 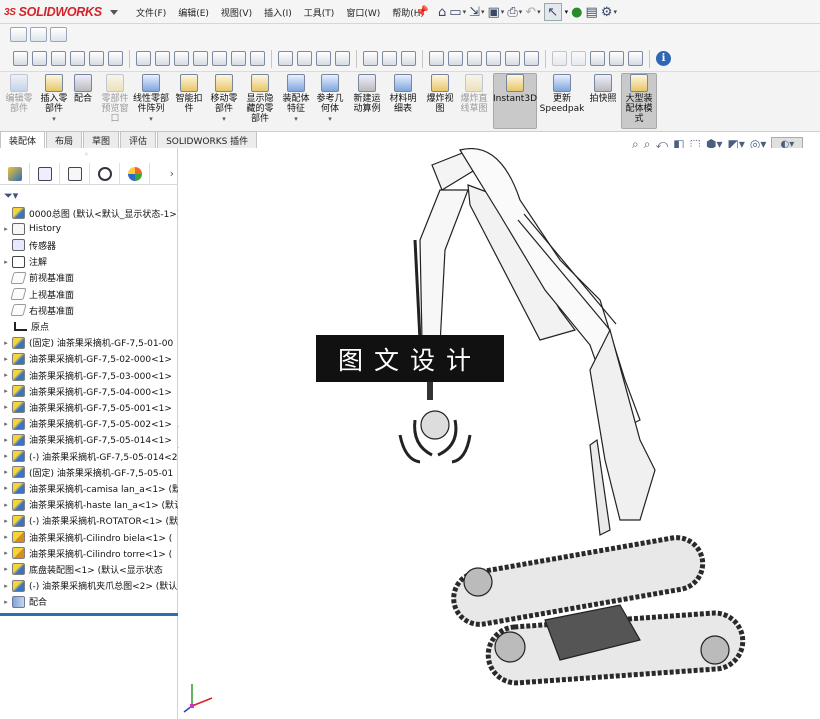 I want to click on tree-item: ▸ 油茶果采摘机-GF-7,5-03-000<1>, so click(x=89, y=375).